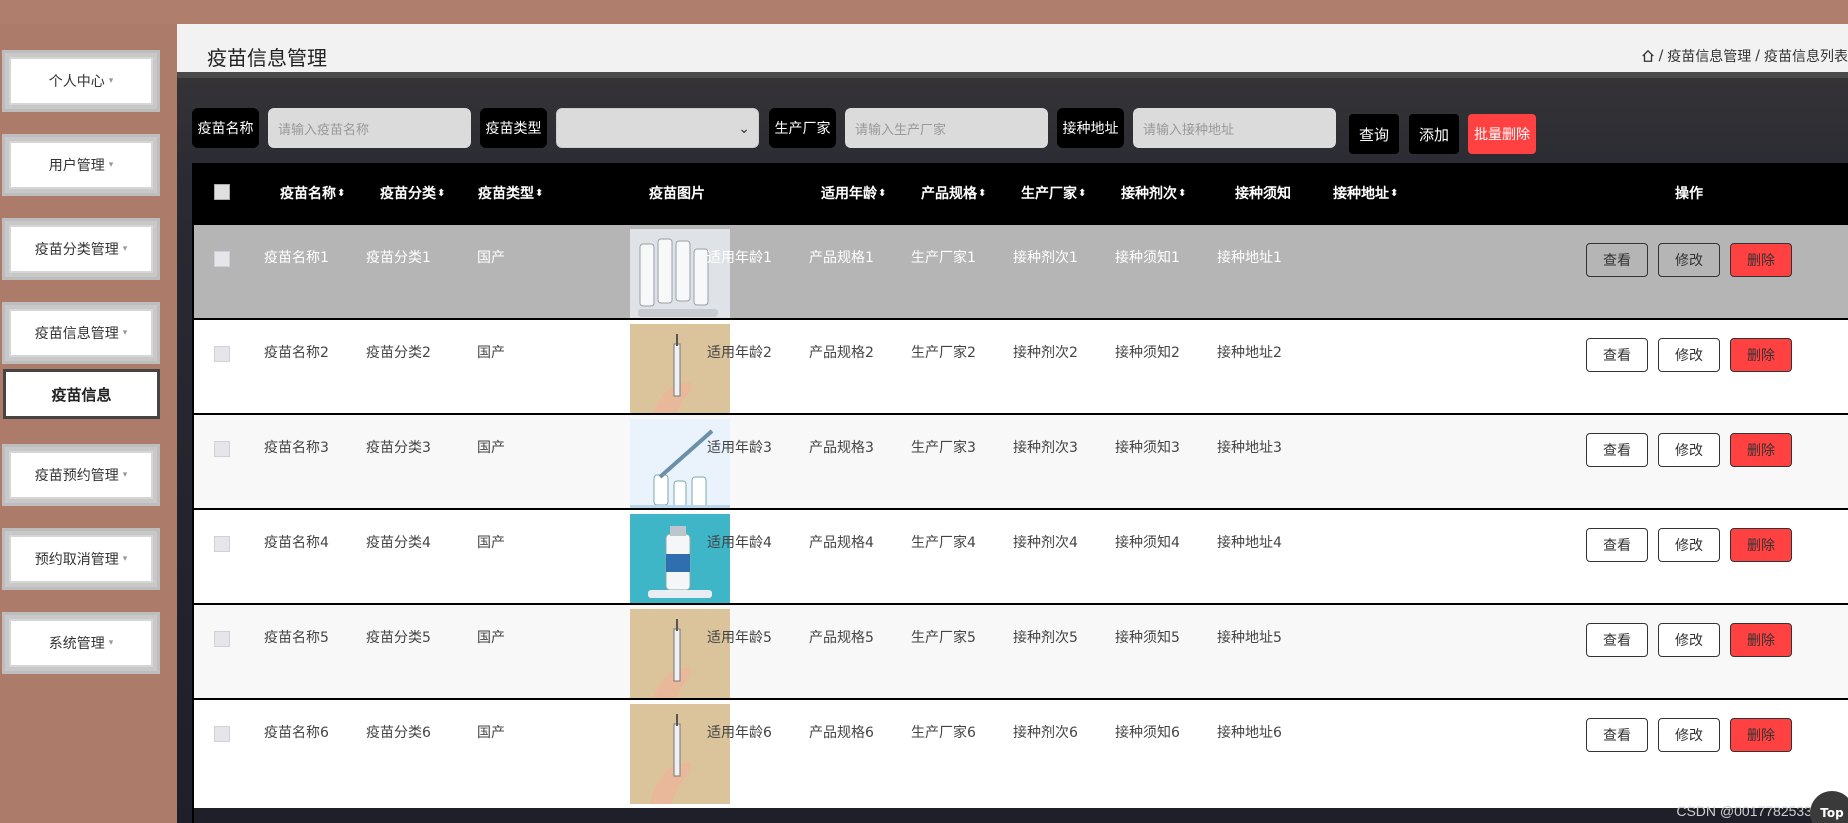 This screenshot has width=1848, height=823. What do you see at coordinates (1709, 56) in the screenshot?
I see `breadcrumb-item: 疫苗信息管理` at bounding box center [1709, 56].